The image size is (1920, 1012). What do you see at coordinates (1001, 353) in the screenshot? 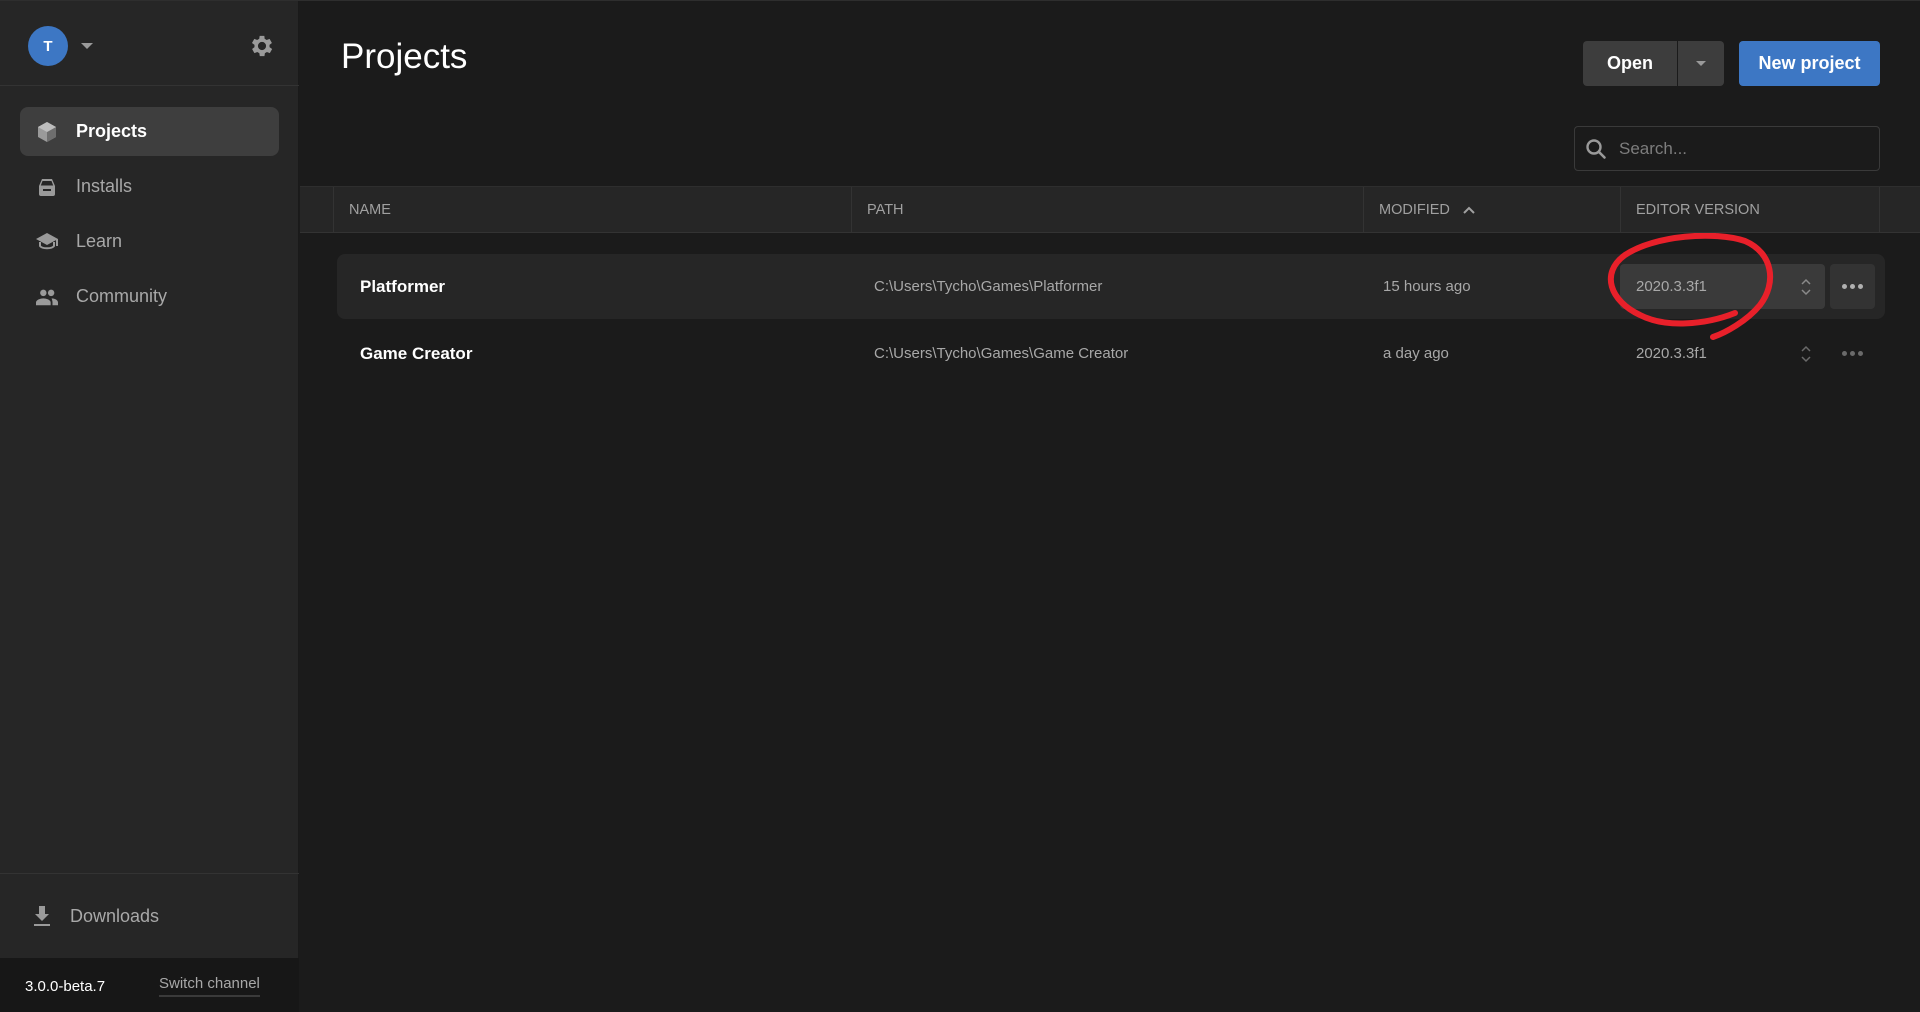
I see `project-path: C:\Users\Tycho\Games\Game Creator` at bounding box center [1001, 353].